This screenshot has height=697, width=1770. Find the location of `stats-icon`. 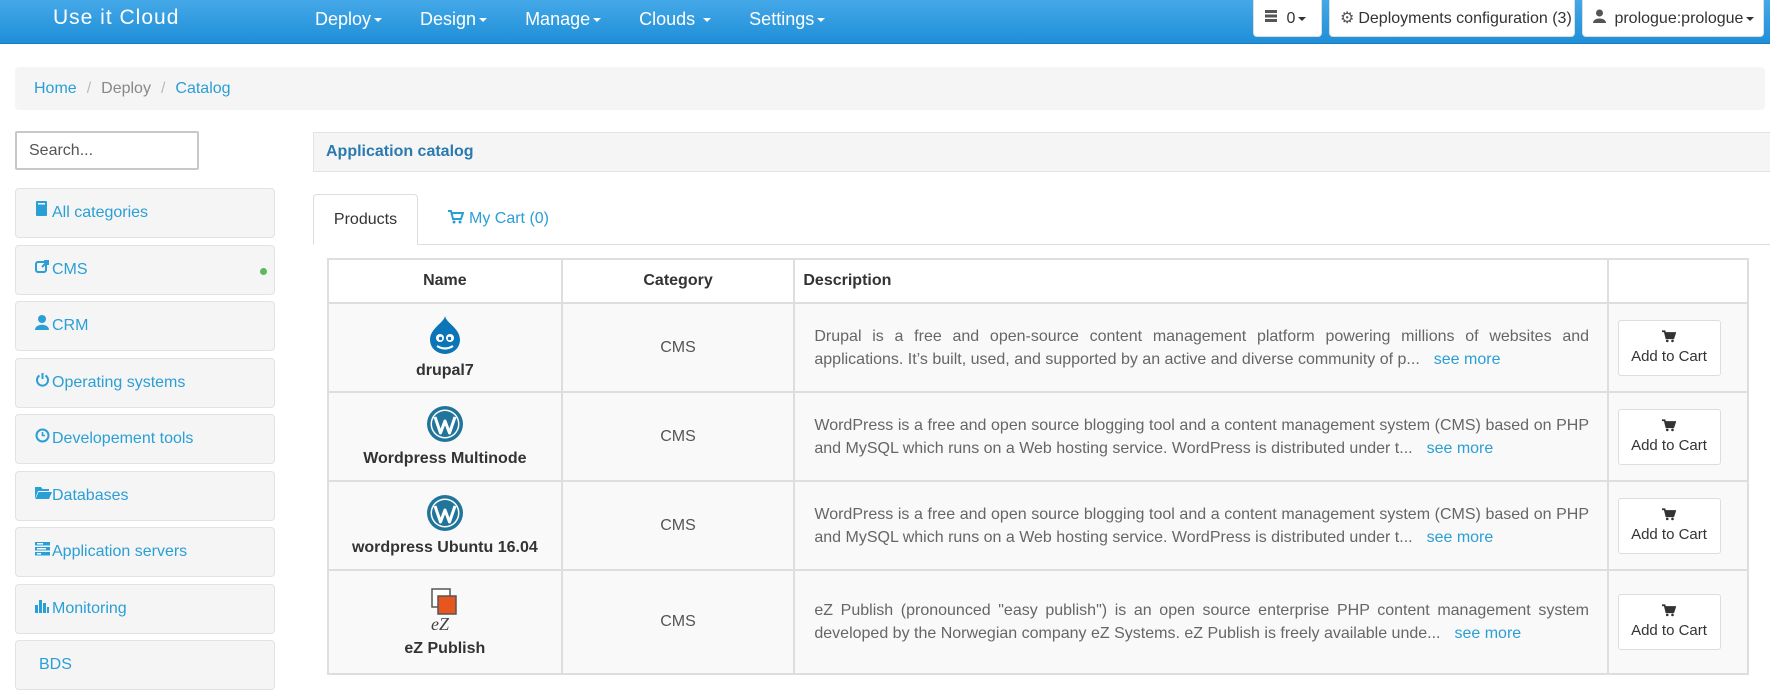

stats-icon is located at coordinates (43, 609).